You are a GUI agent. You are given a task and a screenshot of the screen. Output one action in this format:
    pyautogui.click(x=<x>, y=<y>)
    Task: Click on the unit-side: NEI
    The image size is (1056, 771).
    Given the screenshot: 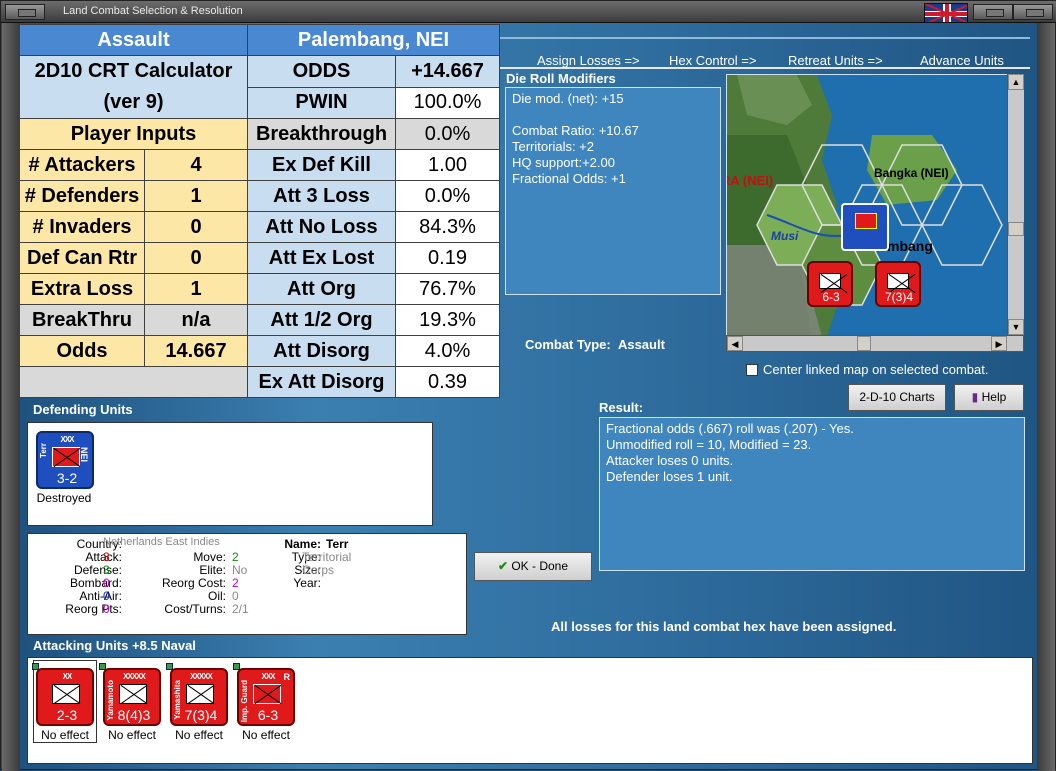 What is the action you would take?
    pyautogui.click(x=84, y=455)
    